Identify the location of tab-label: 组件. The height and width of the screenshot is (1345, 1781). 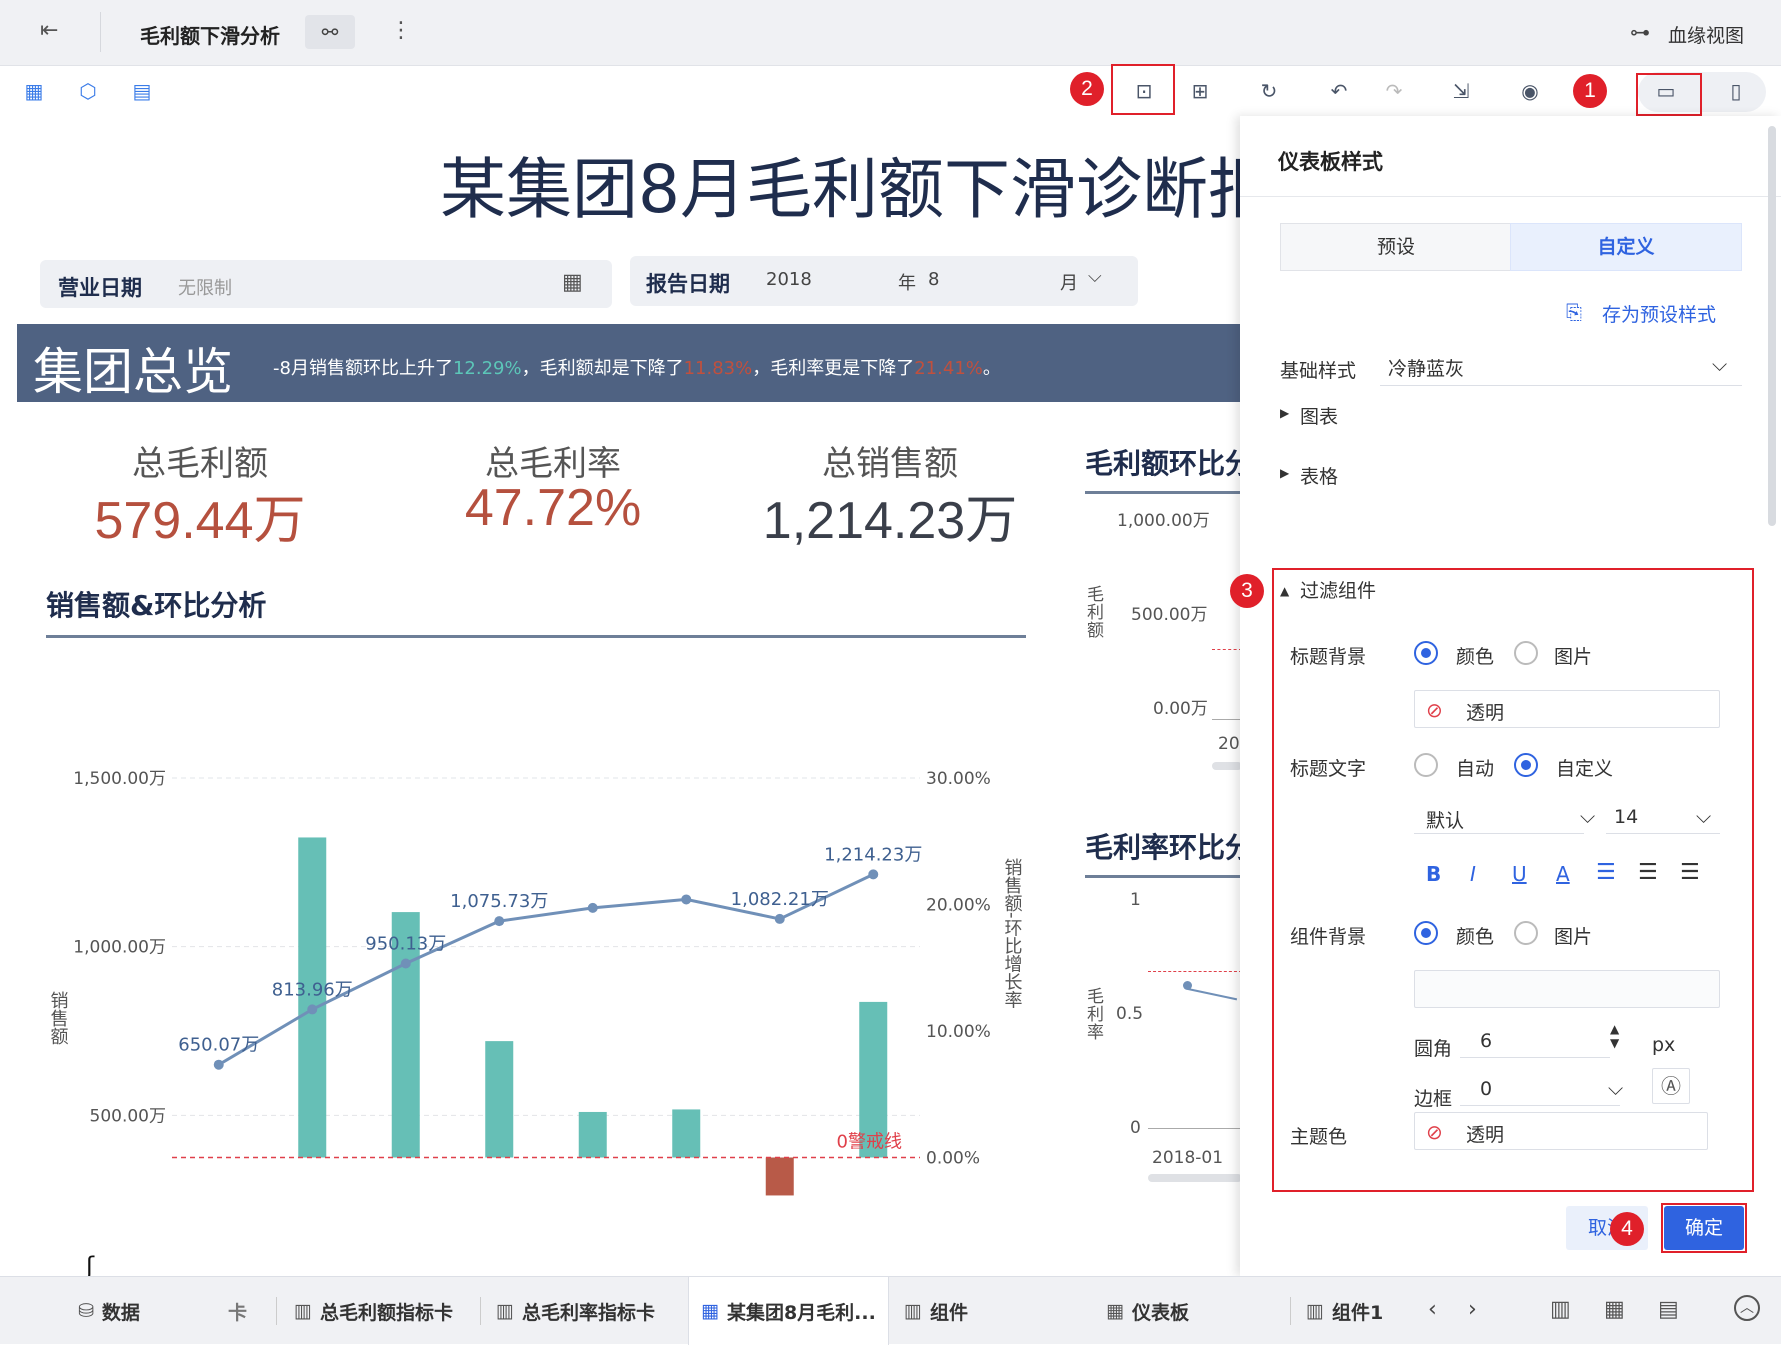
(948, 1312).